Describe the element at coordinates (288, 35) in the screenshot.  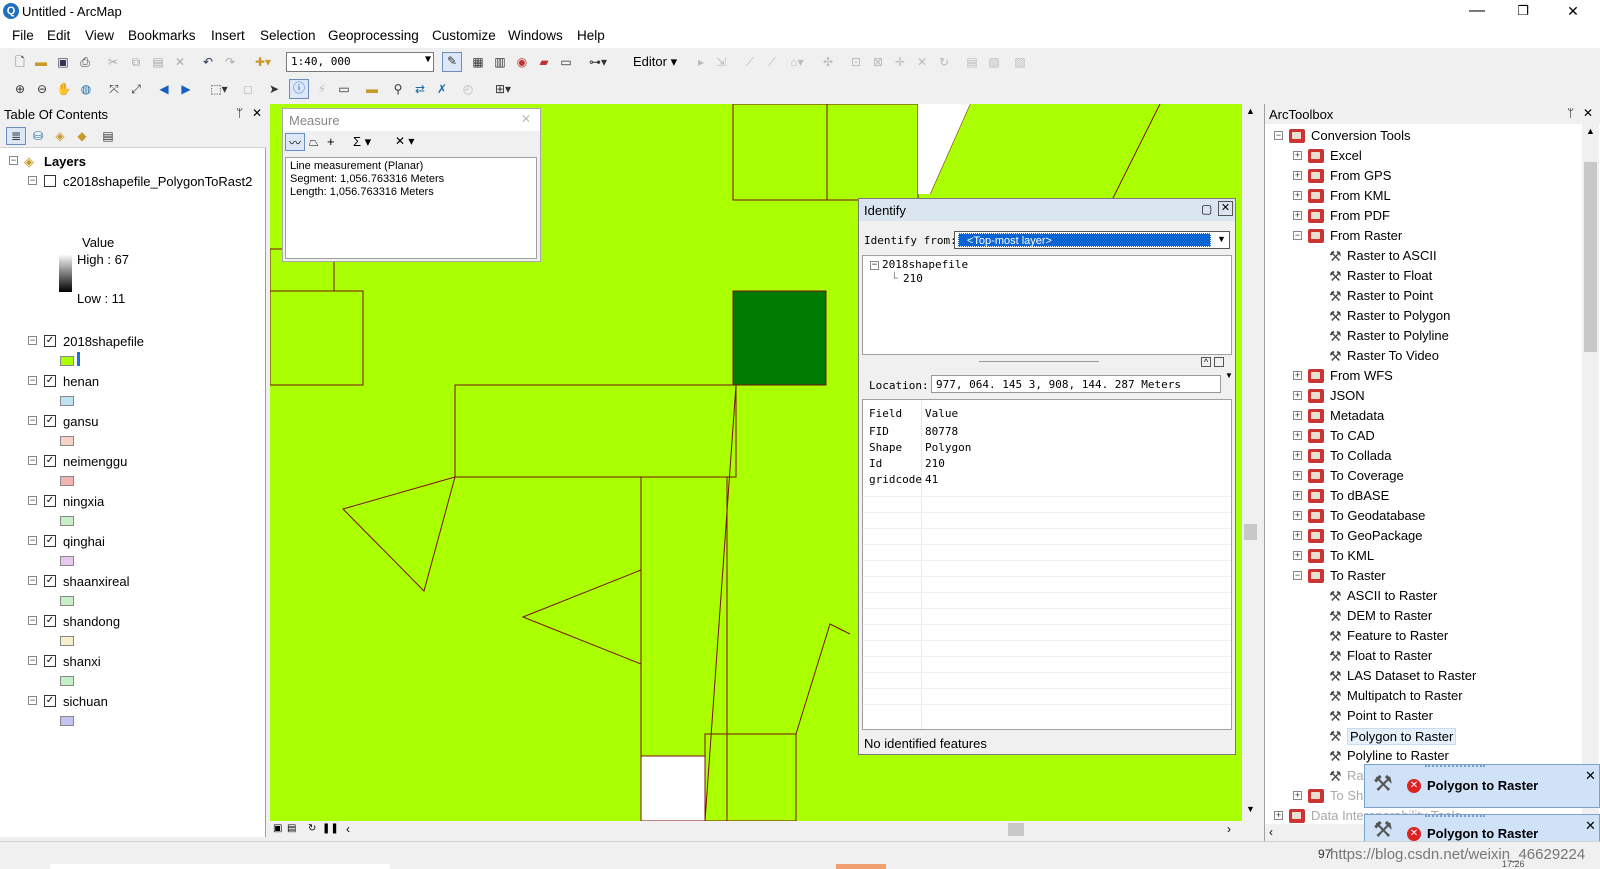
I see `menu-selection: Selection` at that location.